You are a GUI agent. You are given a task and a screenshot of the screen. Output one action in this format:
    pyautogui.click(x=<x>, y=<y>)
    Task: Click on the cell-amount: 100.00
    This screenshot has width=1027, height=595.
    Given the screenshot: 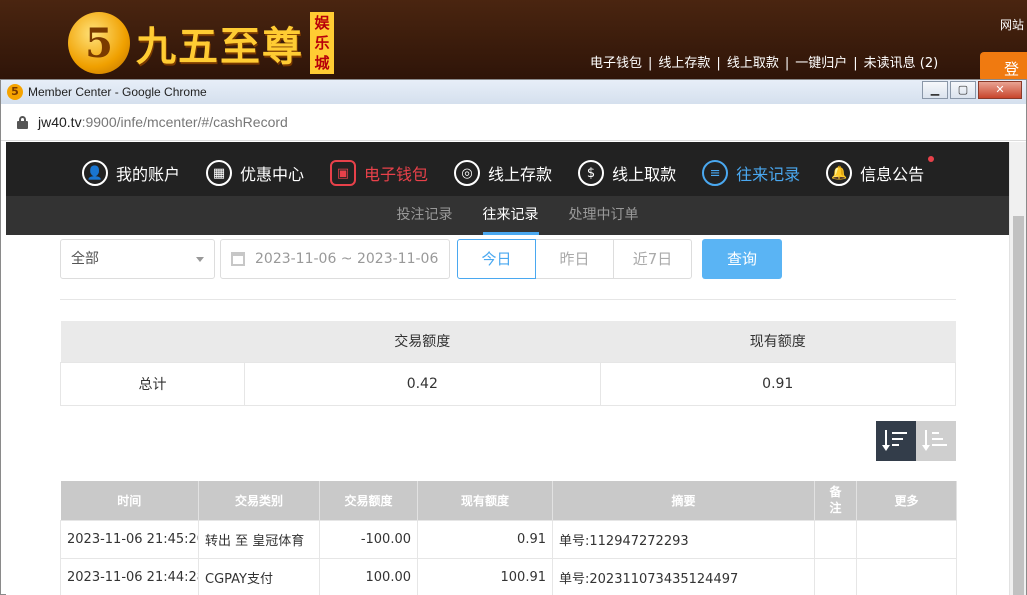 What is the action you would take?
    pyautogui.click(x=368, y=576)
    